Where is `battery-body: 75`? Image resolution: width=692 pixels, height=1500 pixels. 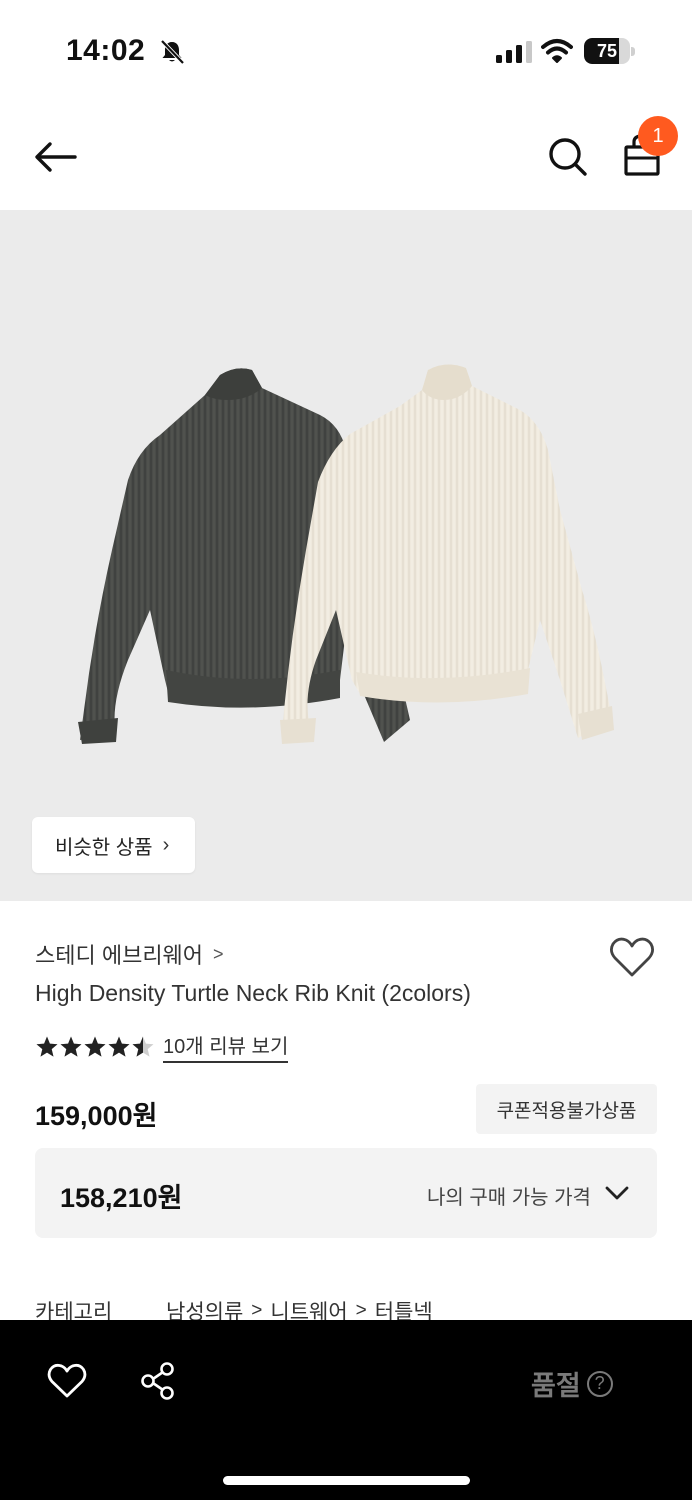 battery-body: 75 is located at coordinates (607, 51).